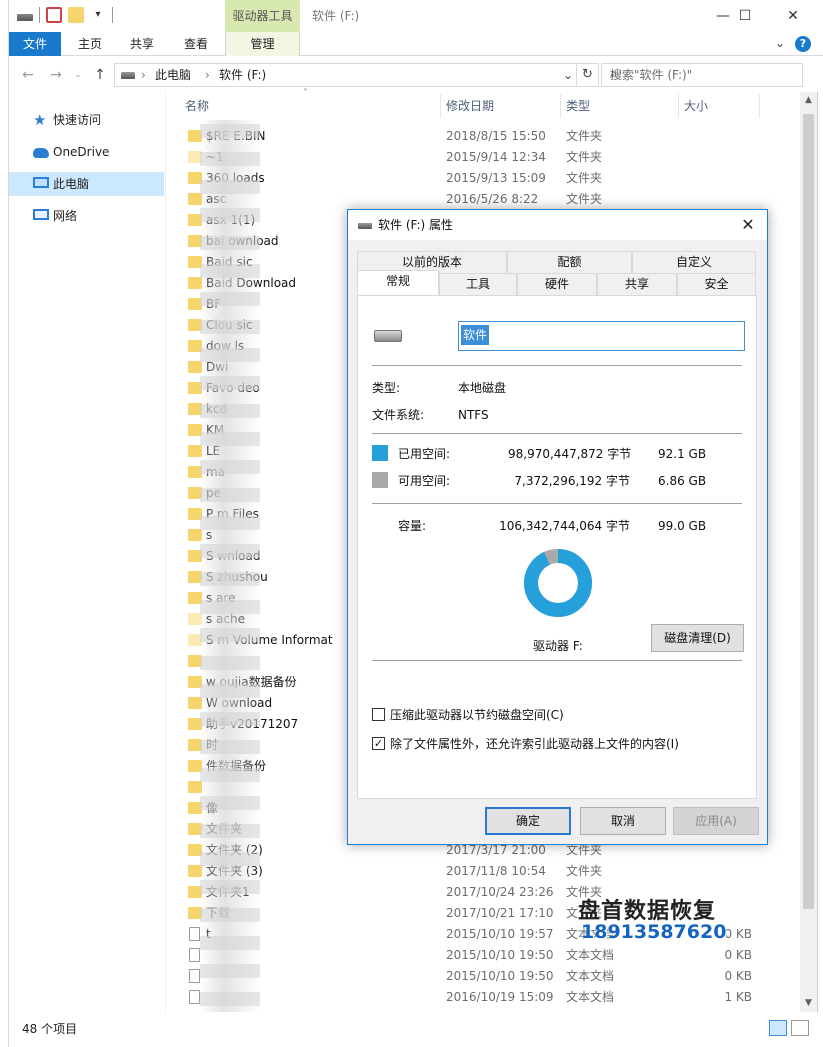 The width and height of the screenshot is (823, 1047). Describe the element at coordinates (637, 284) in the screenshot. I see `tab-sharing: 共享` at that location.